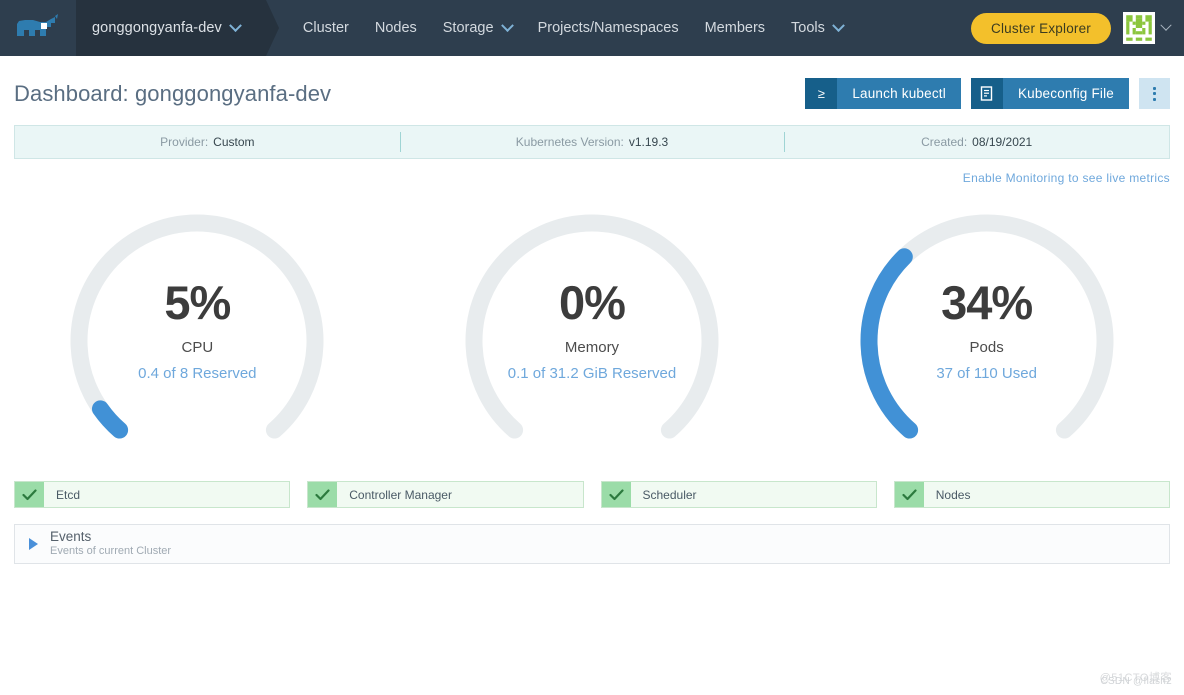 The image size is (1184, 695). What do you see at coordinates (234, 142) in the screenshot?
I see `info-value: Custom` at bounding box center [234, 142].